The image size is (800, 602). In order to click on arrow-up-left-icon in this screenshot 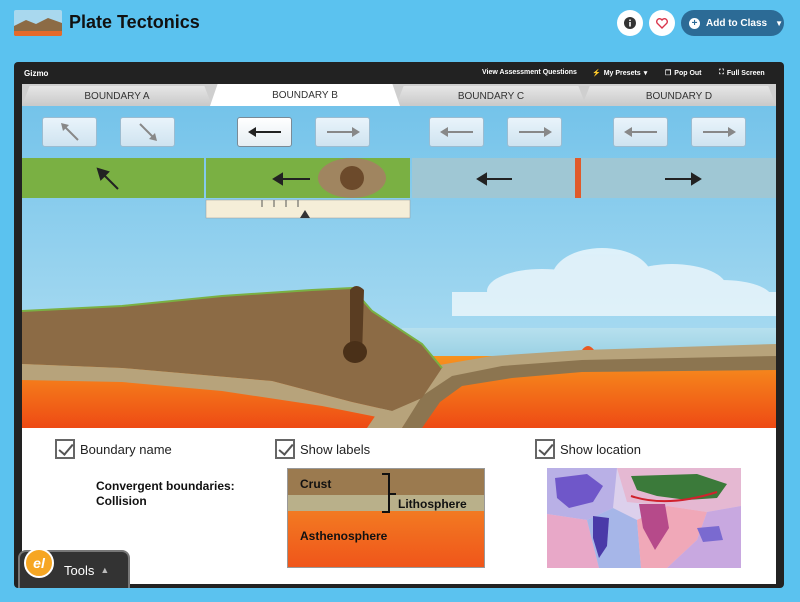, I will do `click(69, 132)`.